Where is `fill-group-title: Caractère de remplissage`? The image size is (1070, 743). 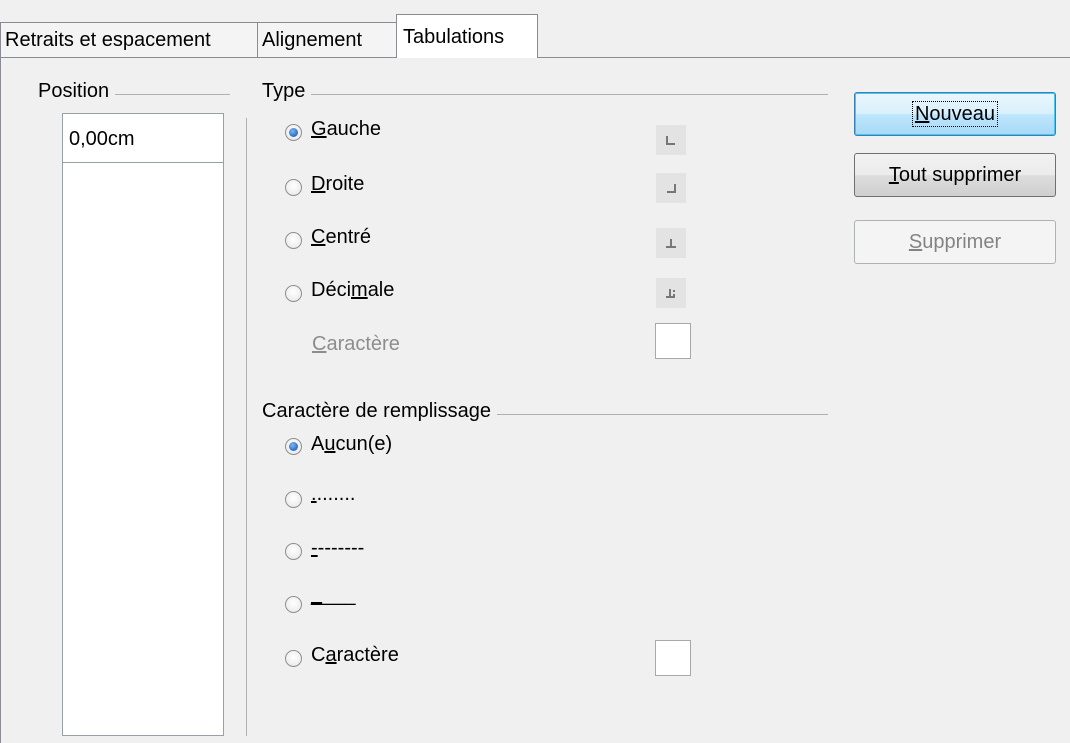 fill-group-title: Caractère de remplissage is located at coordinates (379, 411).